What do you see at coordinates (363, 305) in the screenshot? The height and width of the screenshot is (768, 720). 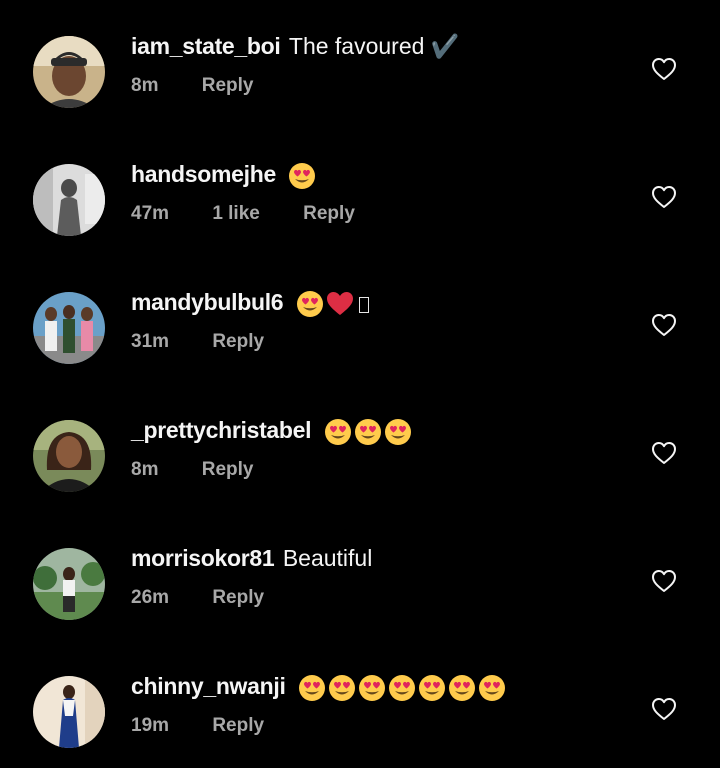 I see `missing-glyph-icon` at bounding box center [363, 305].